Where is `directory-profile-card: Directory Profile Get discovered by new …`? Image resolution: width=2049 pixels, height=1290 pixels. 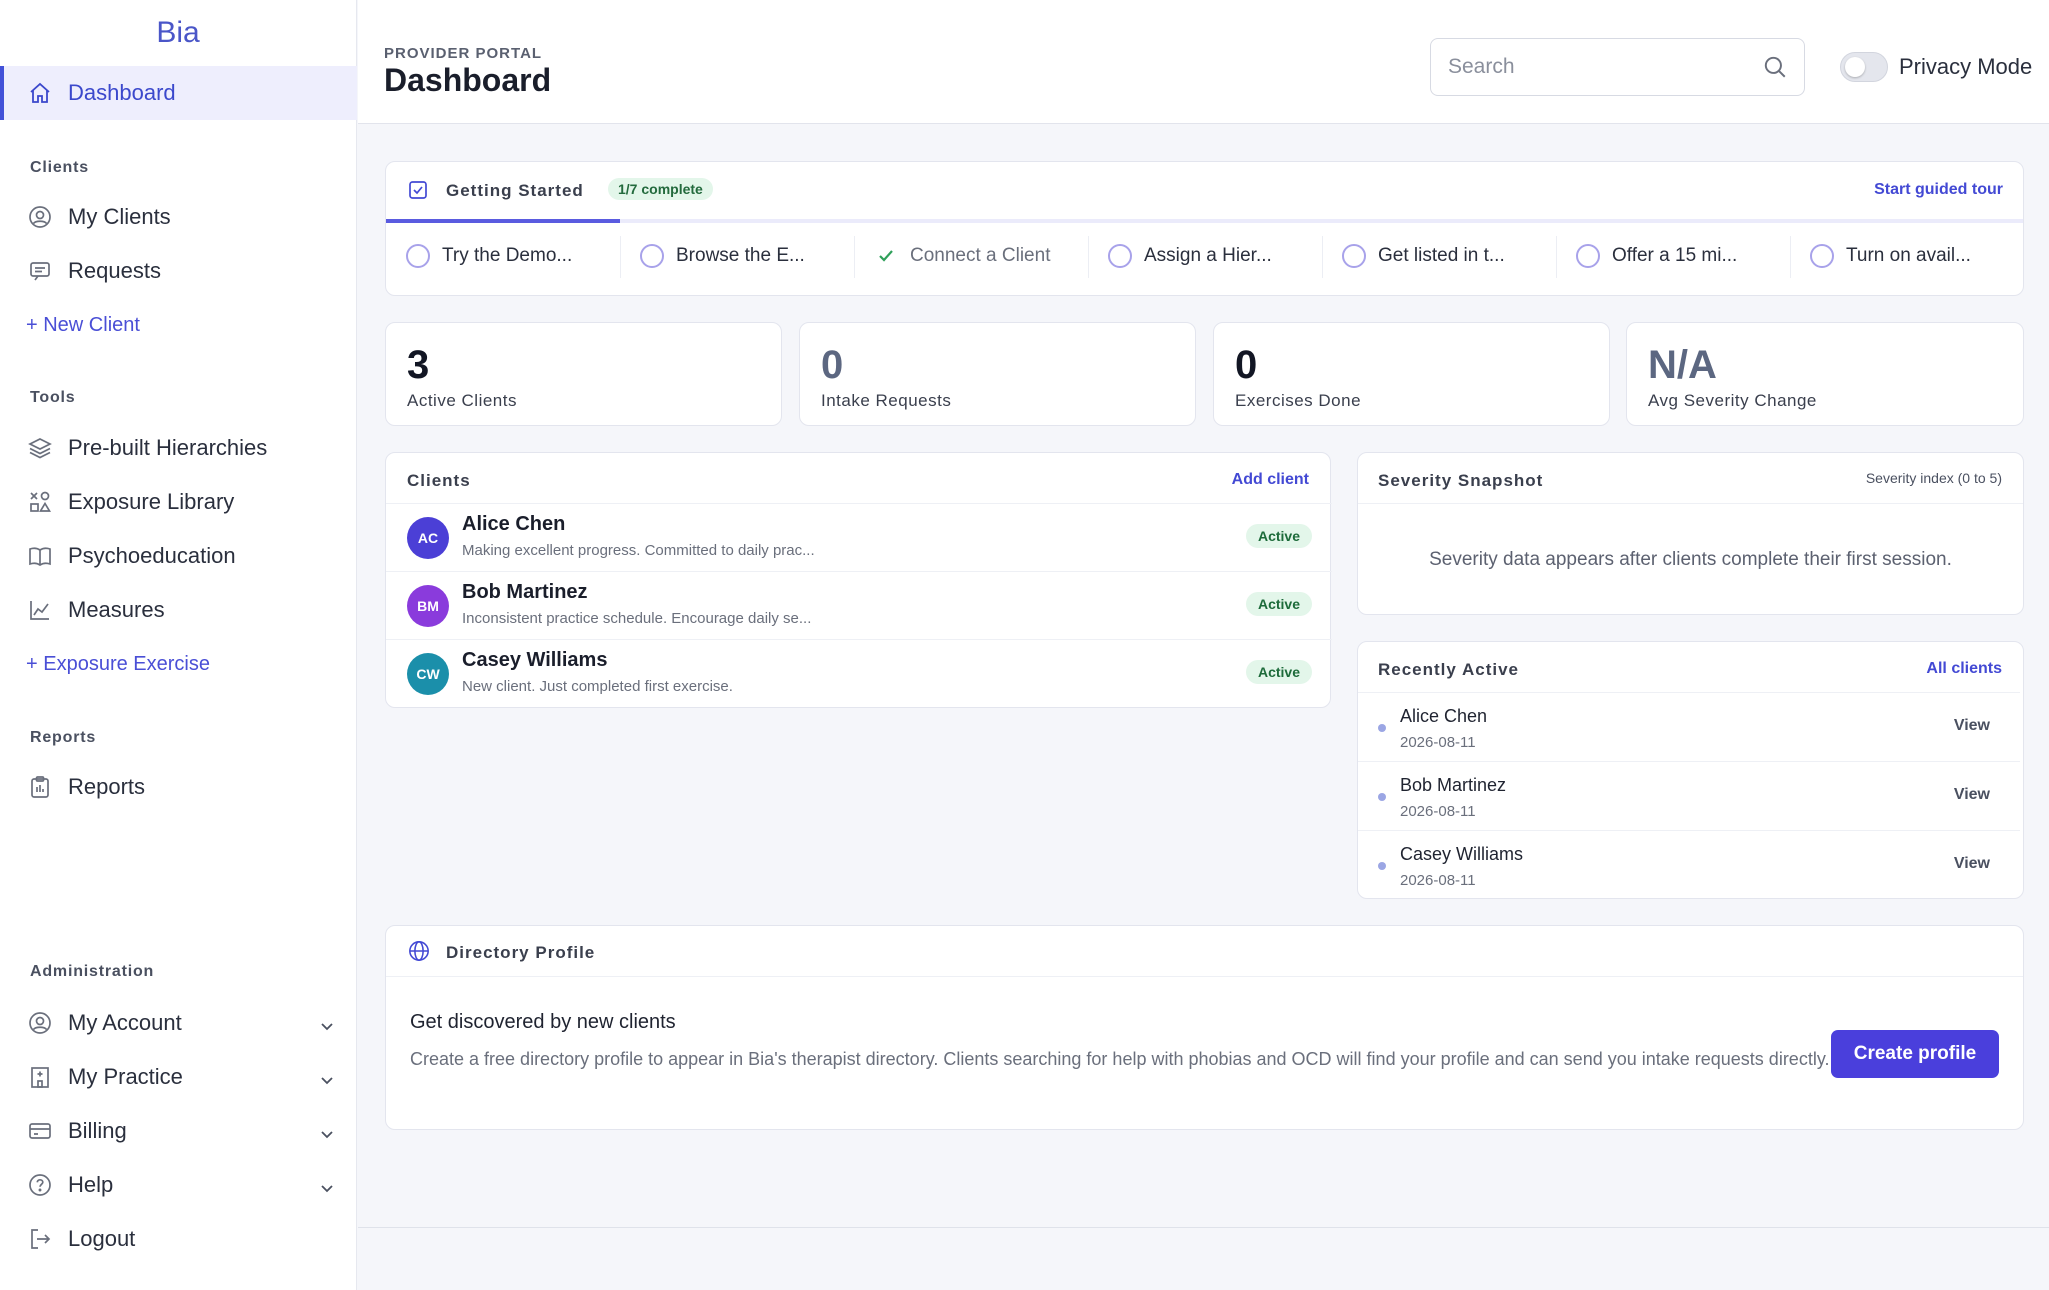 directory-profile-card: Directory Profile Get discovered by new … is located at coordinates (1204, 1027).